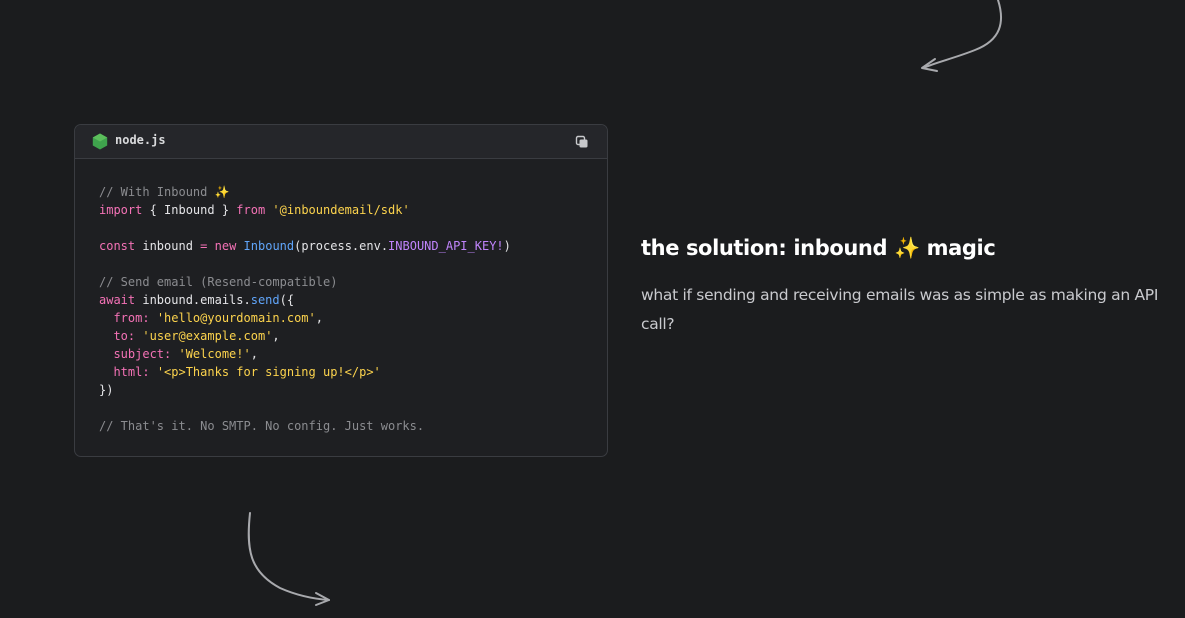 The height and width of the screenshot is (618, 1185). What do you see at coordinates (124, 336) in the screenshot?
I see `code-token: to:` at bounding box center [124, 336].